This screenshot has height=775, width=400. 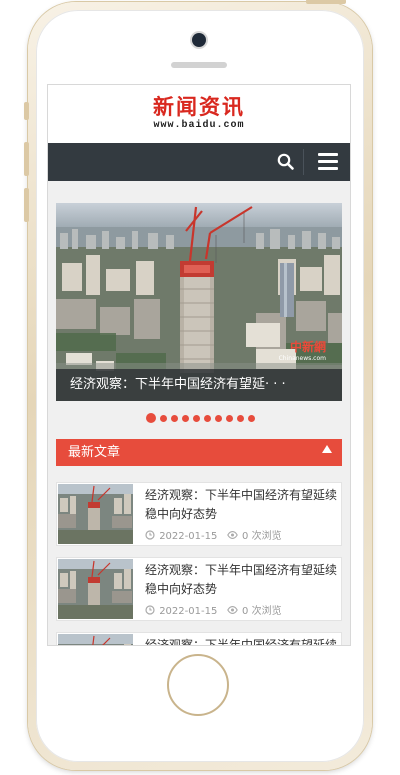 I want to click on site-url: www.baidu.com, so click(x=199, y=125).